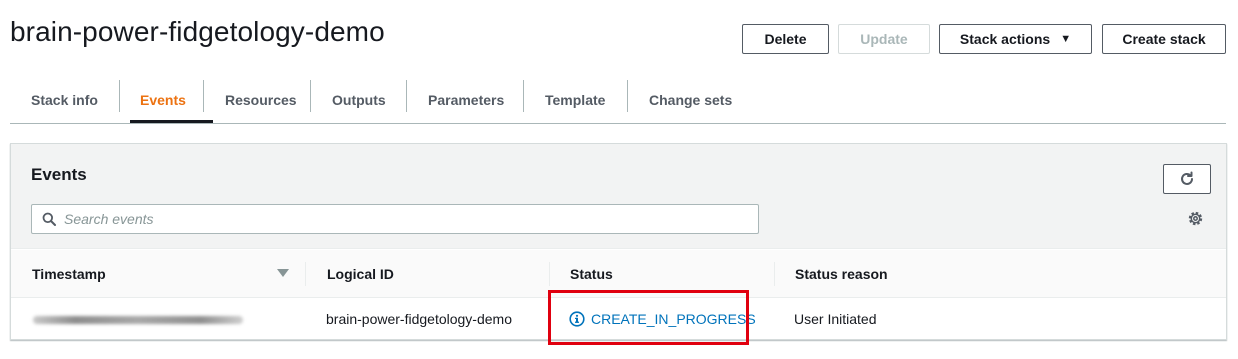 The height and width of the screenshot is (359, 1238). What do you see at coordinates (841, 274) in the screenshot?
I see `column-header-status-reason: Status reason` at bounding box center [841, 274].